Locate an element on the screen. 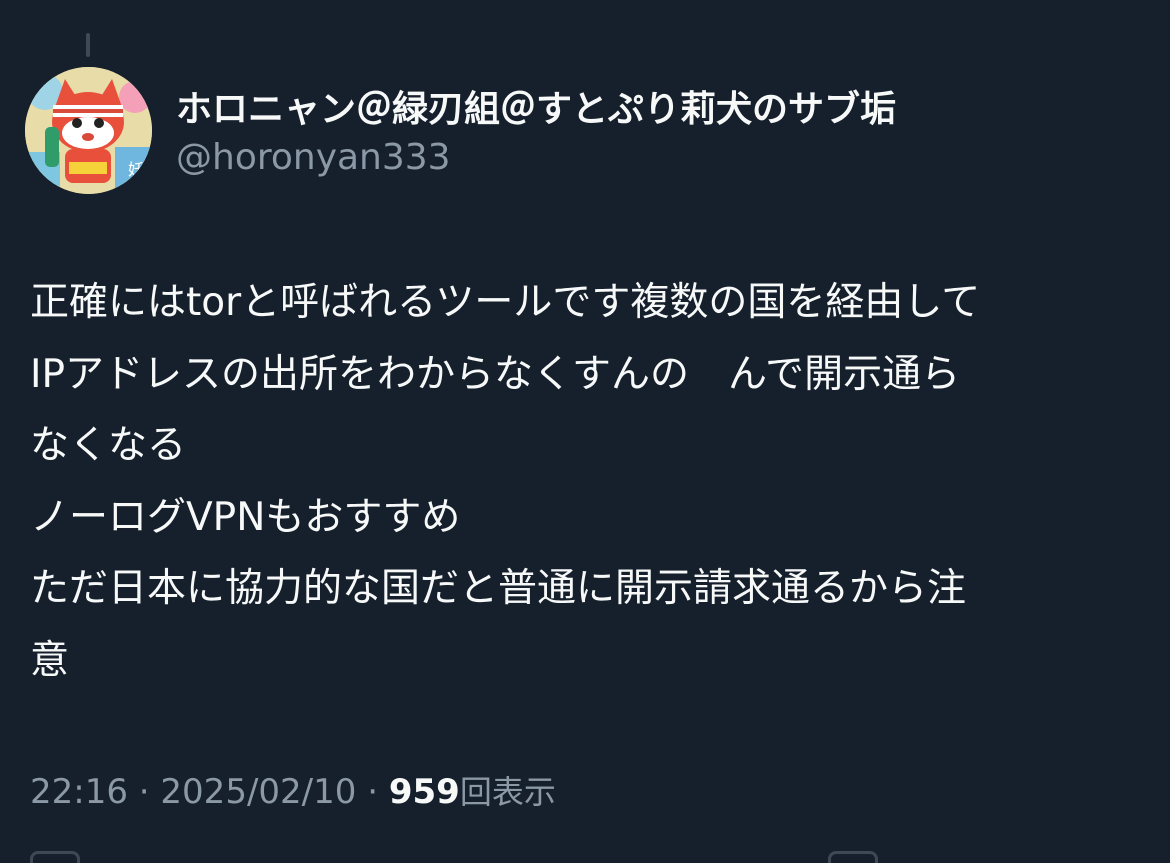  tweet-time: 22:16 is located at coordinates (79, 792).